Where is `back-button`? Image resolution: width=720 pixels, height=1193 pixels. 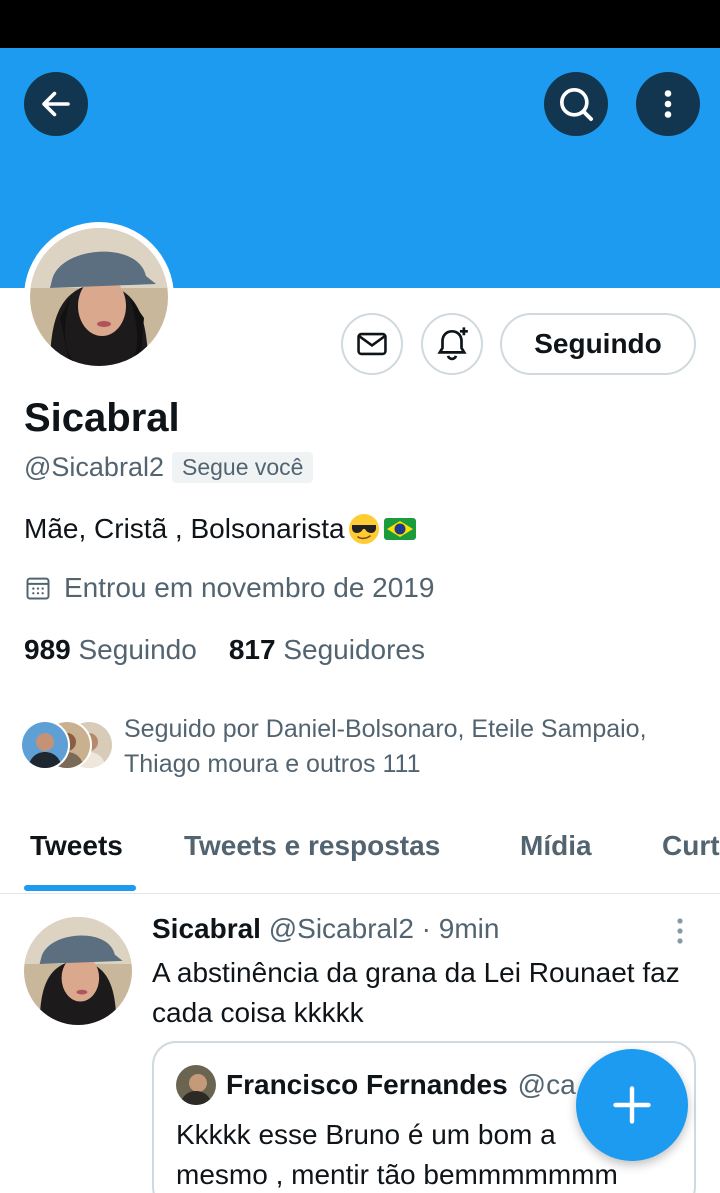
back-button is located at coordinates (56, 104).